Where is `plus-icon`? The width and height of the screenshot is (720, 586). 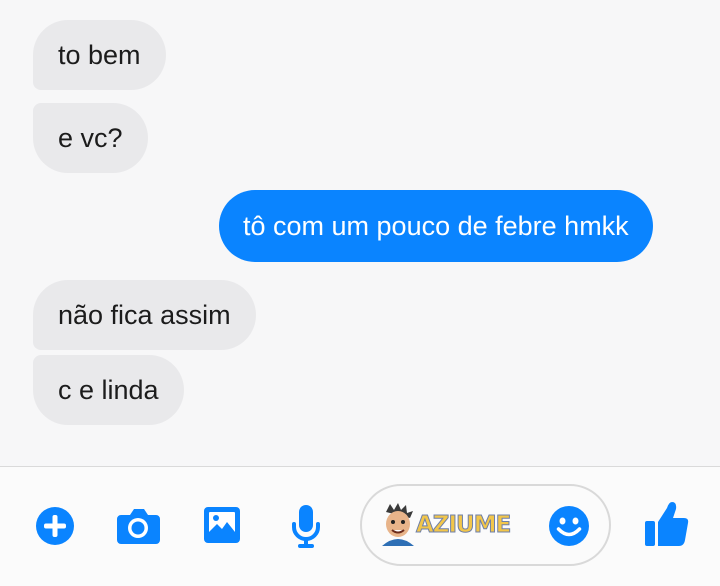
plus-icon is located at coordinates (55, 526).